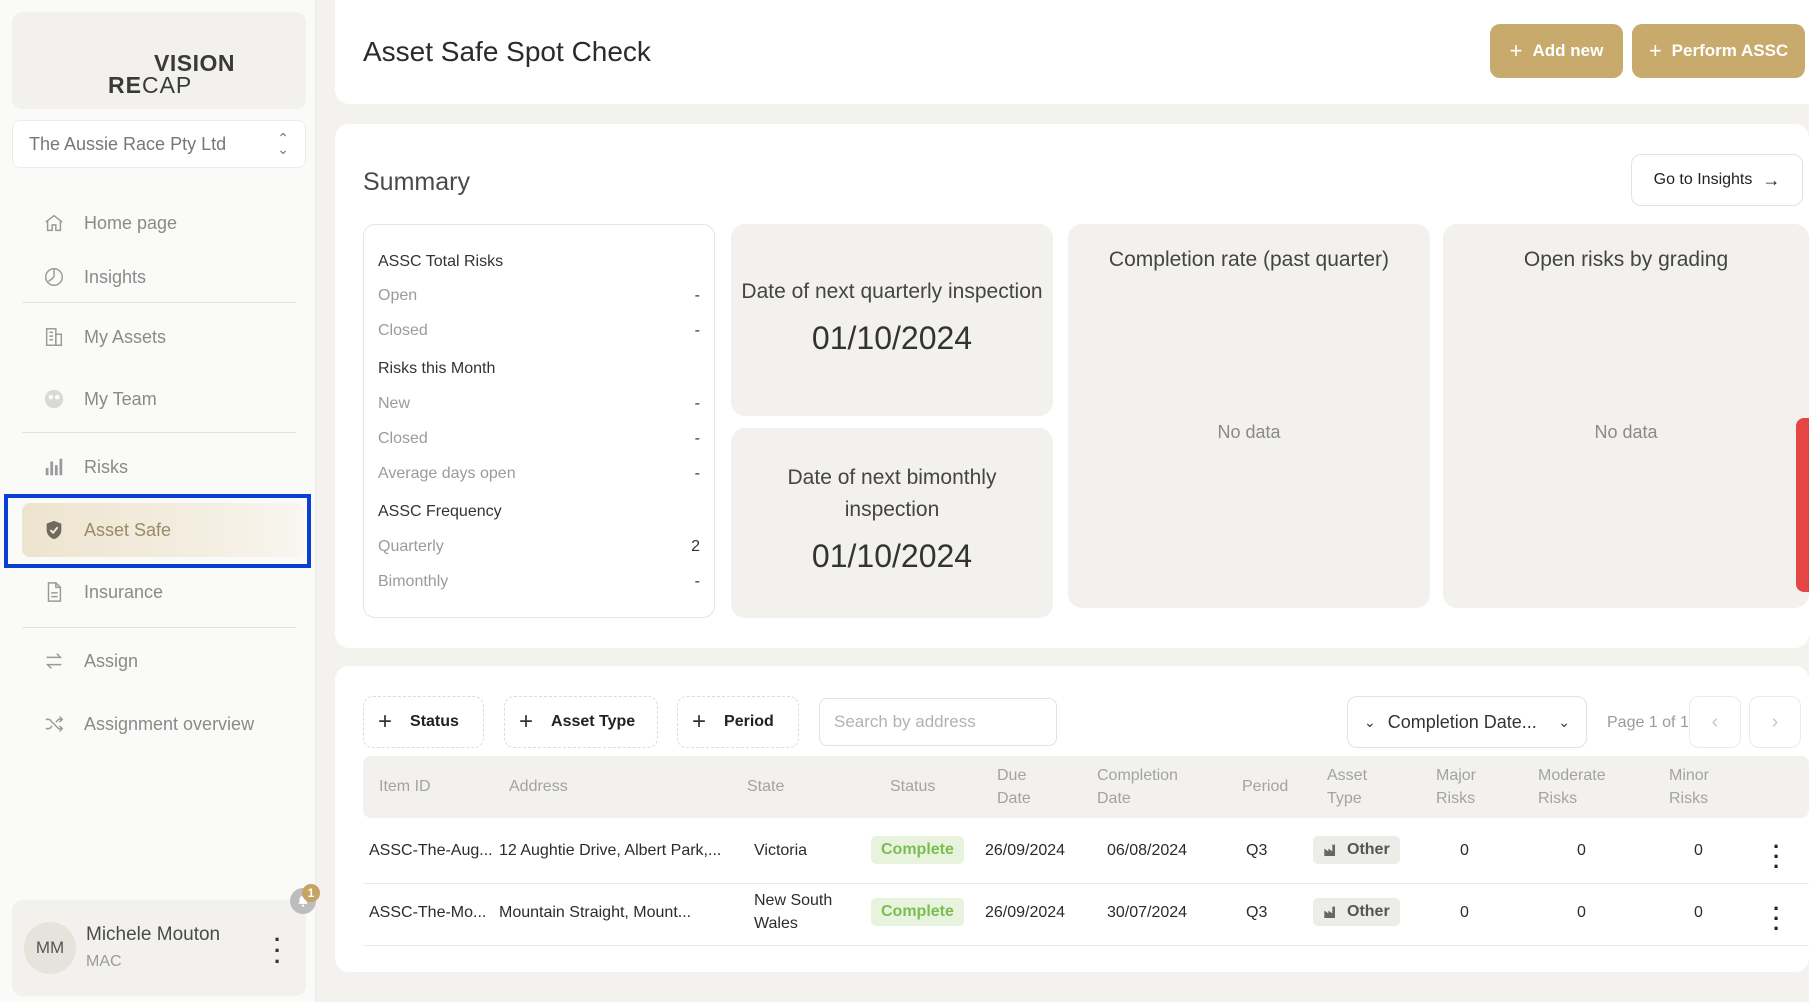 The image size is (1809, 1002). I want to click on feedback-tab, so click(1802, 505).